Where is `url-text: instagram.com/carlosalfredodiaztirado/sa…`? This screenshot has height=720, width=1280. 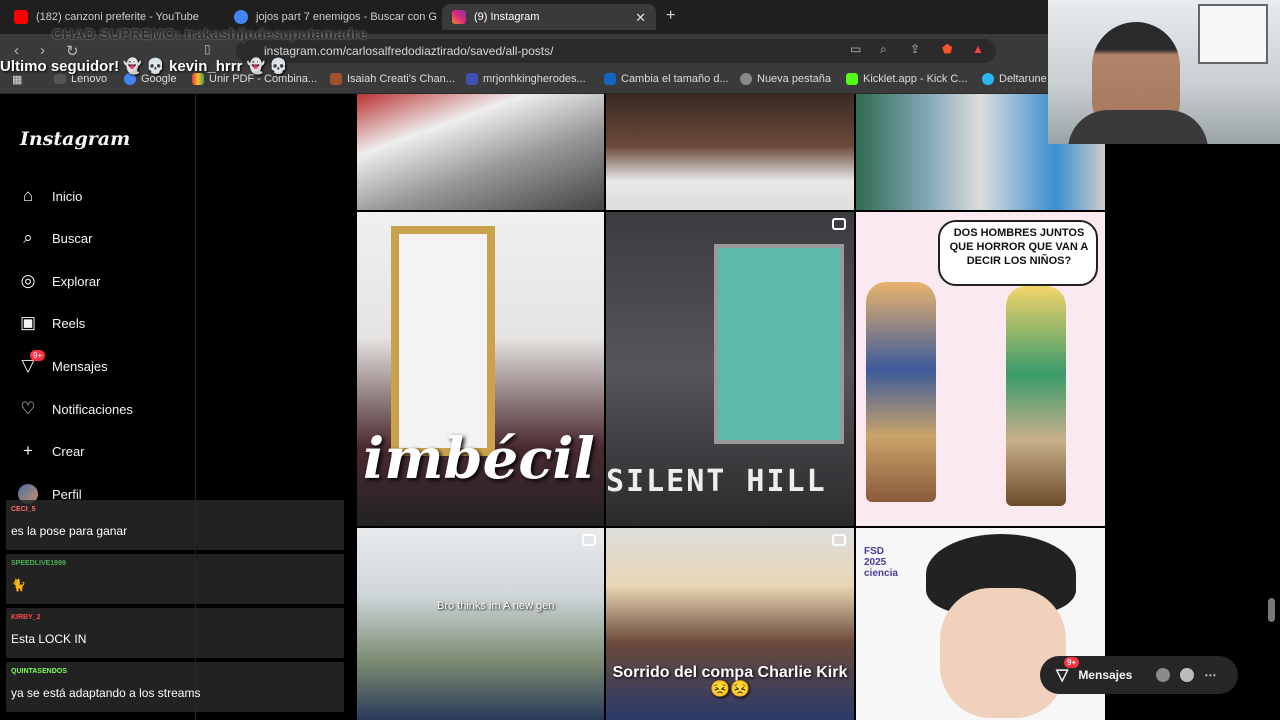
url-text: instagram.com/carlosalfredodiaztirado/sa… is located at coordinates (409, 51).